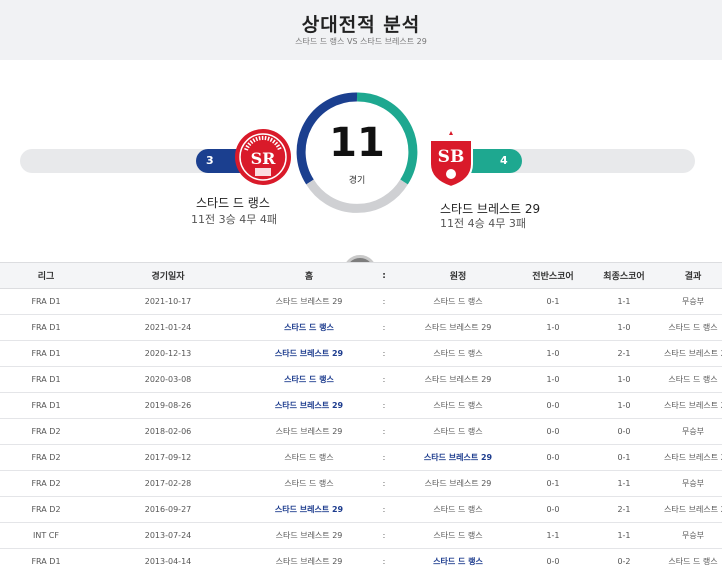 This screenshot has width=722, height=574. Describe the element at coordinates (168, 301) in the screenshot. I see `match-date: 2021-10-17` at that location.